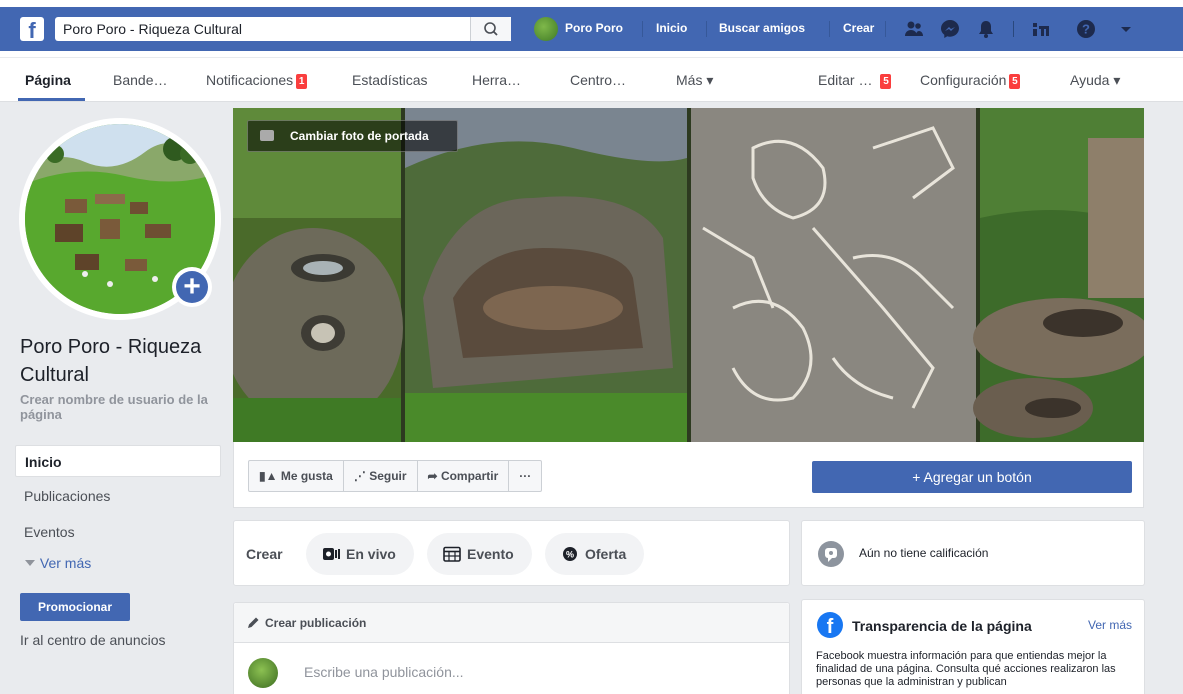 The image size is (1183, 694). Describe the element at coordinates (452, 554) in the screenshot. I see `calendar-icon` at that location.